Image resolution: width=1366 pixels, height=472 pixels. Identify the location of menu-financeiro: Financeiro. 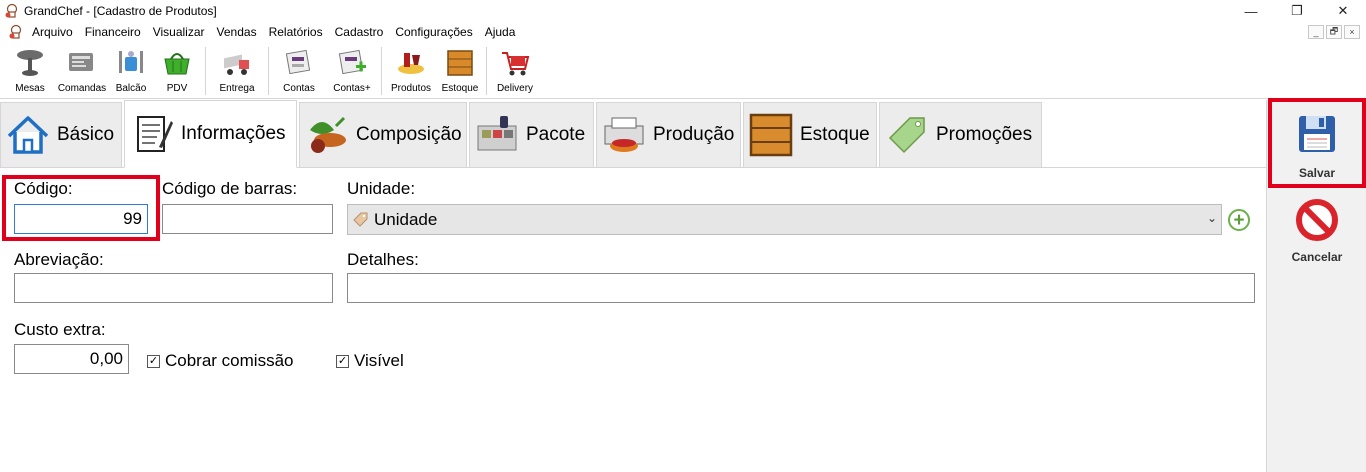
(113, 32).